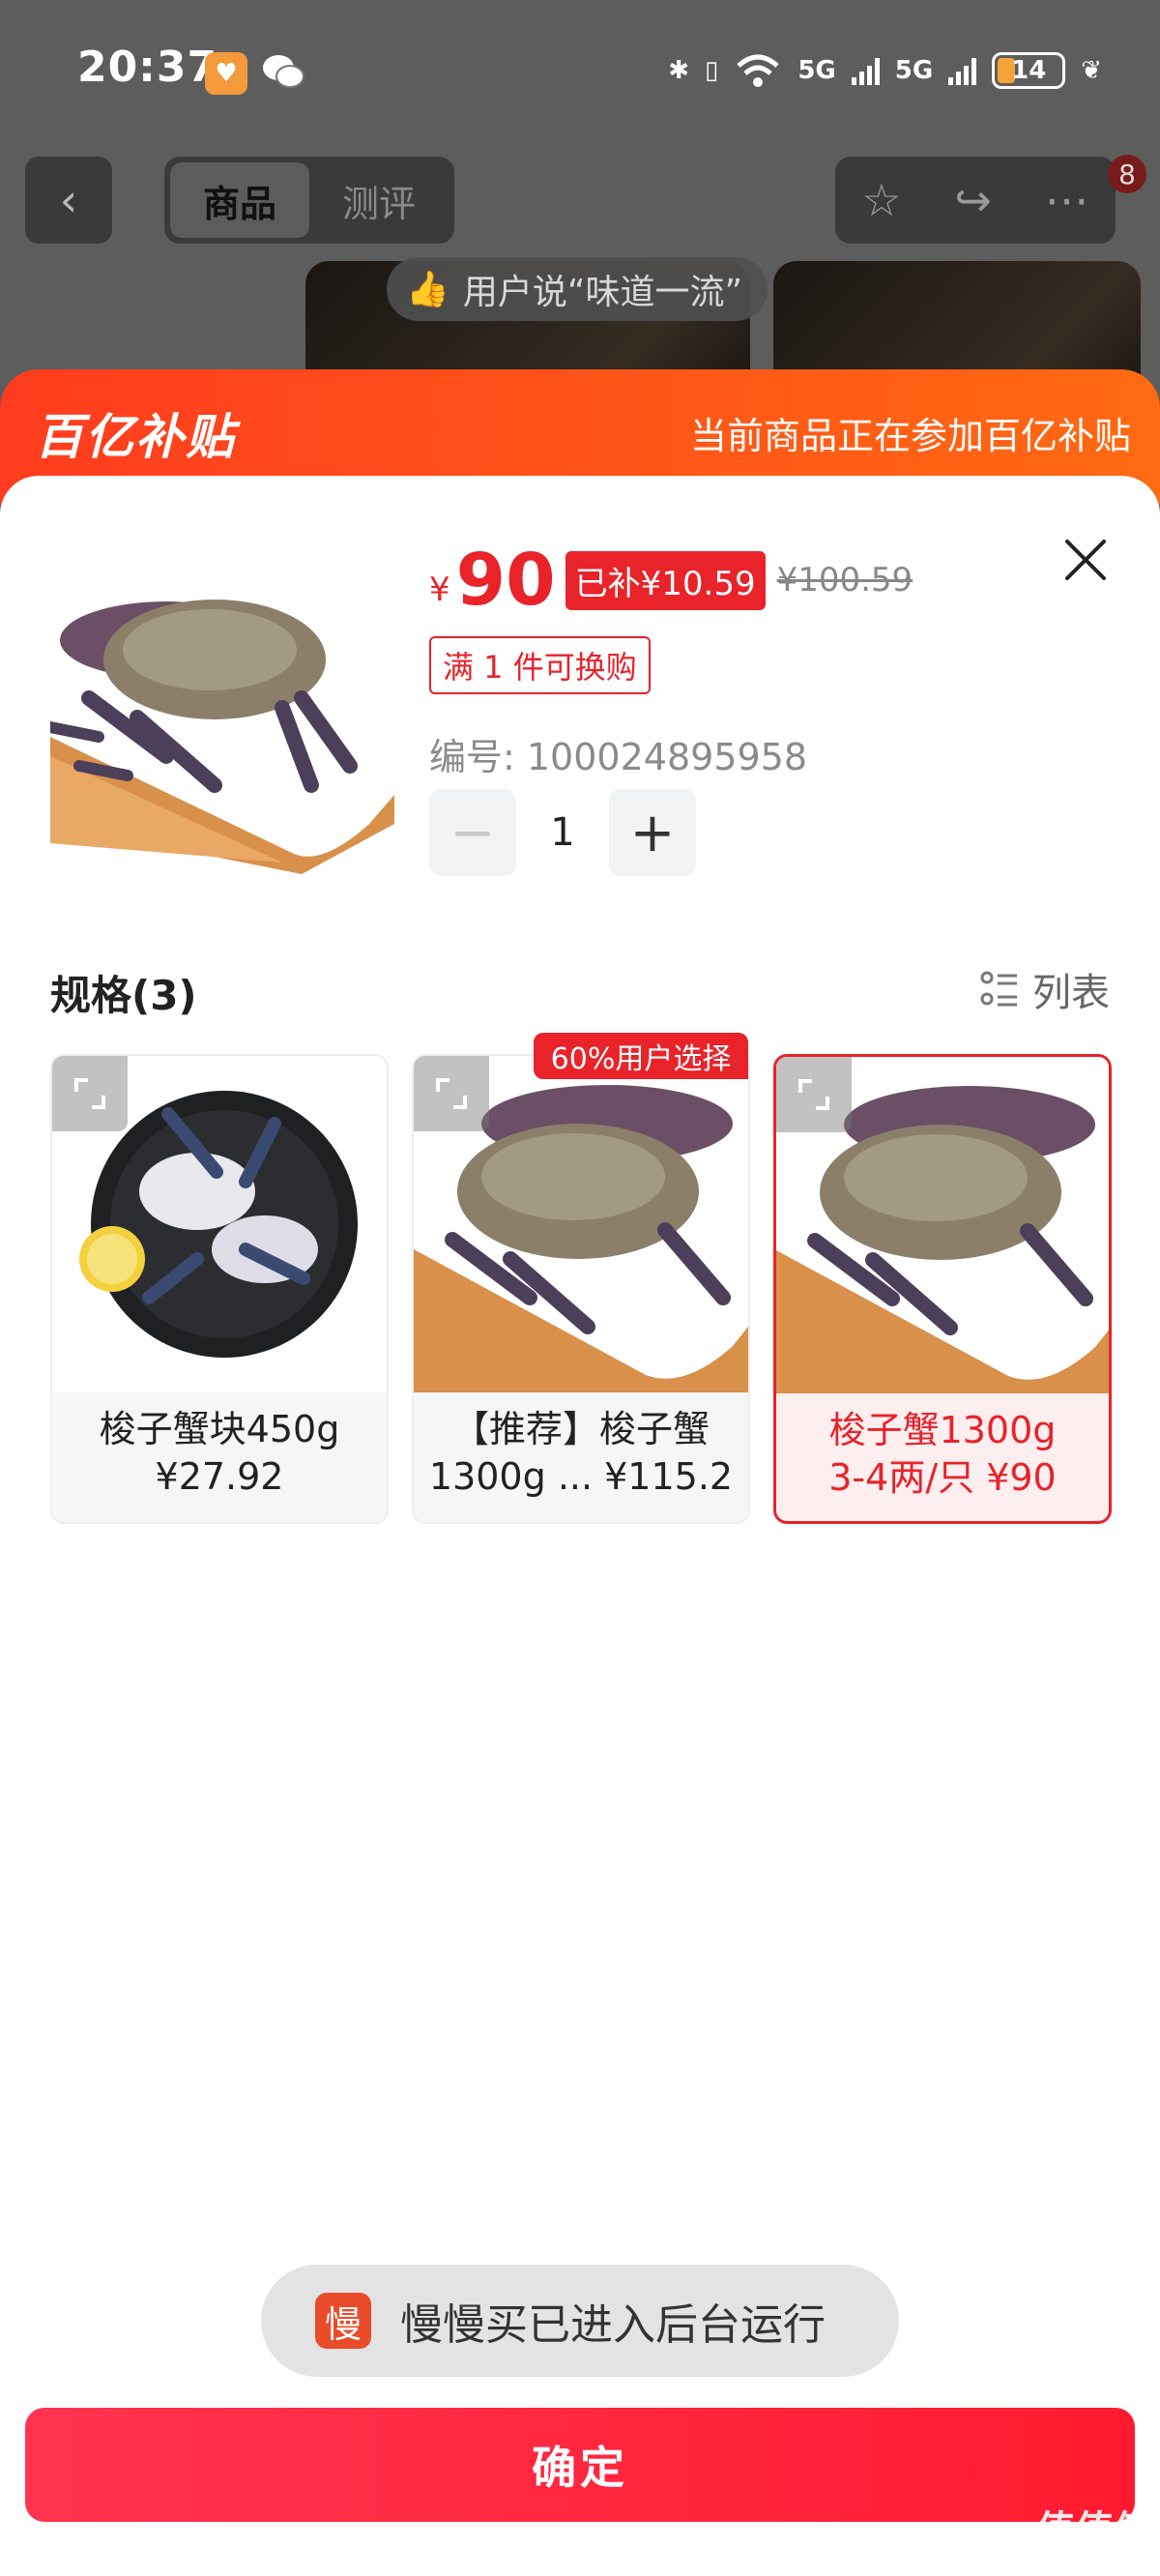 The image size is (1160, 2576). What do you see at coordinates (758, 70) in the screenshot?
I see `wifi-icon` at bounding box center [758, 70].